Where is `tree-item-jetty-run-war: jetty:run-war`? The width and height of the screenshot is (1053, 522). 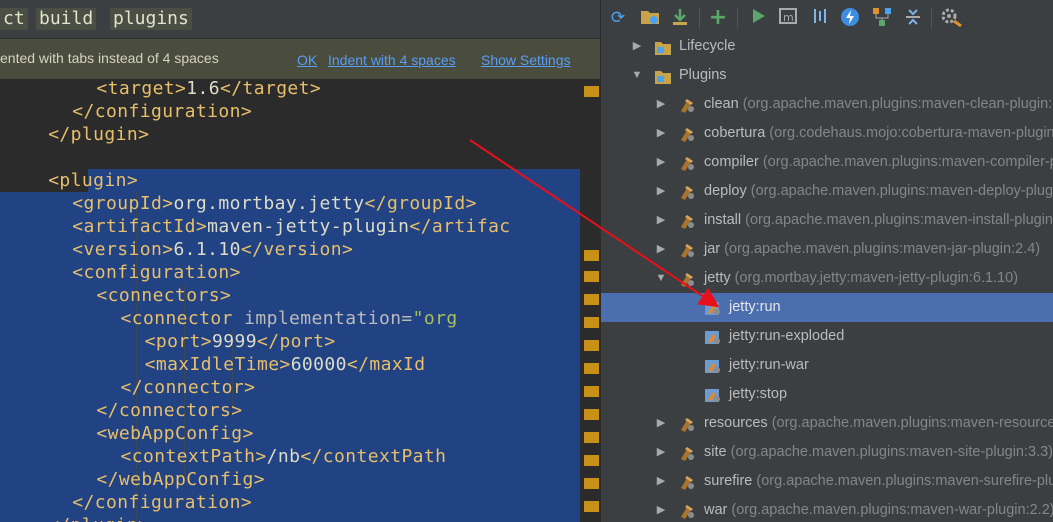
tree-item-jetty-run-war: jetty:run-war is located at coordinates (827, 365).